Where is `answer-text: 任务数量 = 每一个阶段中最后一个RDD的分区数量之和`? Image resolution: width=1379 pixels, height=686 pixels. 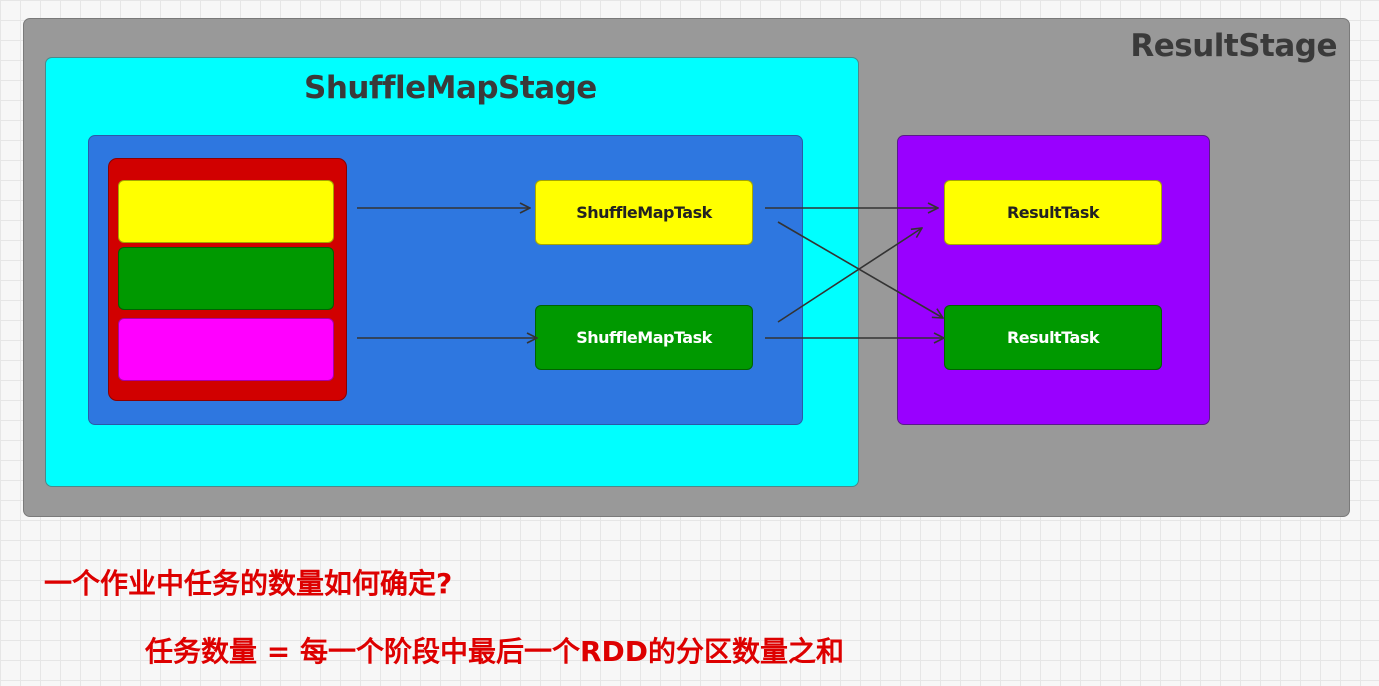
answer-text: 任务数量 = 每一个阶段中最后一个RDD的分区数量之和 is located at coordinates (495, 651).